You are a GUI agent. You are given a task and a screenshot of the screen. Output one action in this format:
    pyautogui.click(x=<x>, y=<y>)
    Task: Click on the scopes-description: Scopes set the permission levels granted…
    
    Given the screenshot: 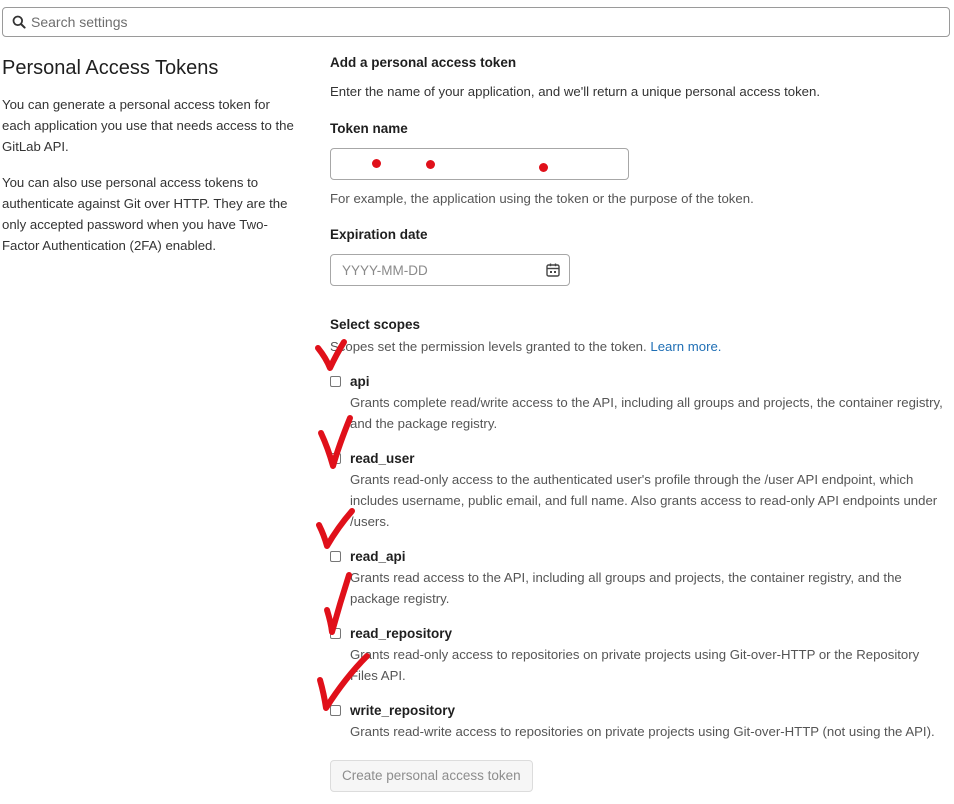 What is the action you would take?
    pyautogui.click(x=640, y=347)
    